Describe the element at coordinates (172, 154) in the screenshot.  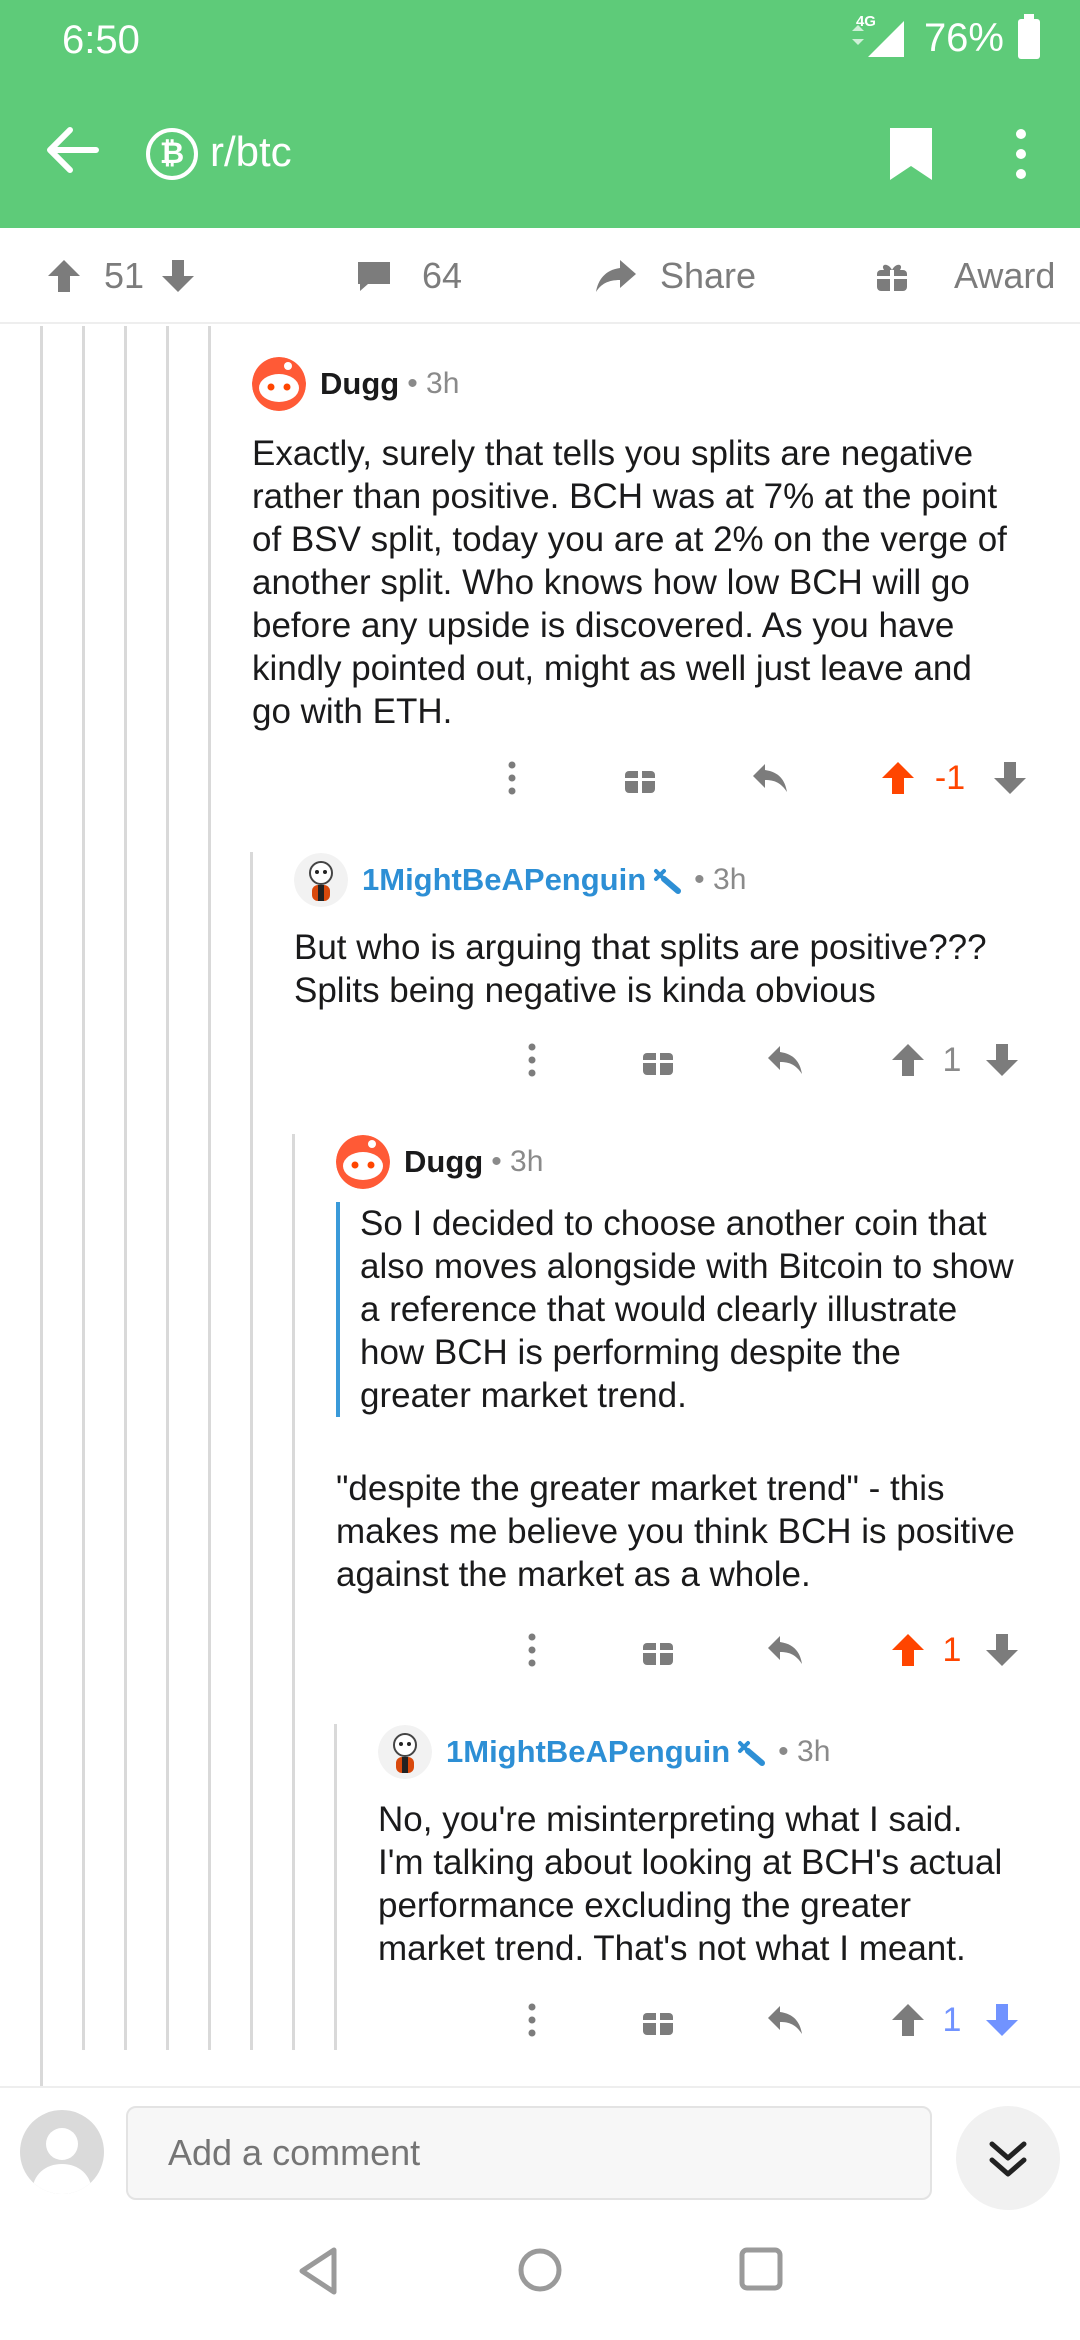
I see `bitcoin-icon: ₿` at that location.